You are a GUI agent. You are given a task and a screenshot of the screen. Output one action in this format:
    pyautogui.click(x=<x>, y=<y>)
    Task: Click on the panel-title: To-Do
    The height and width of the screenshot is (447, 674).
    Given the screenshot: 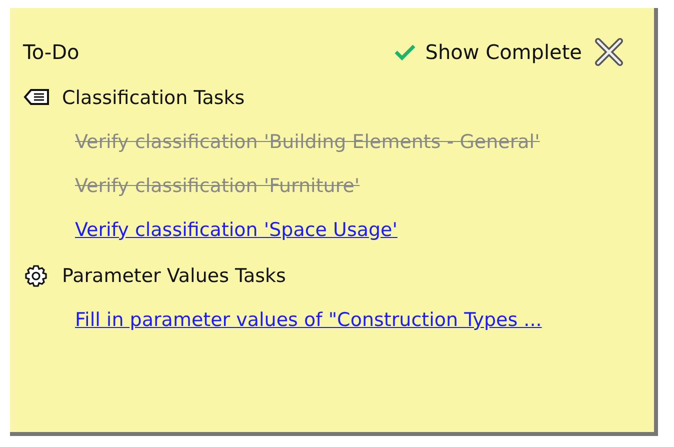 What is the action you would take?
    pyautogui.click(x=51, y=52)
    